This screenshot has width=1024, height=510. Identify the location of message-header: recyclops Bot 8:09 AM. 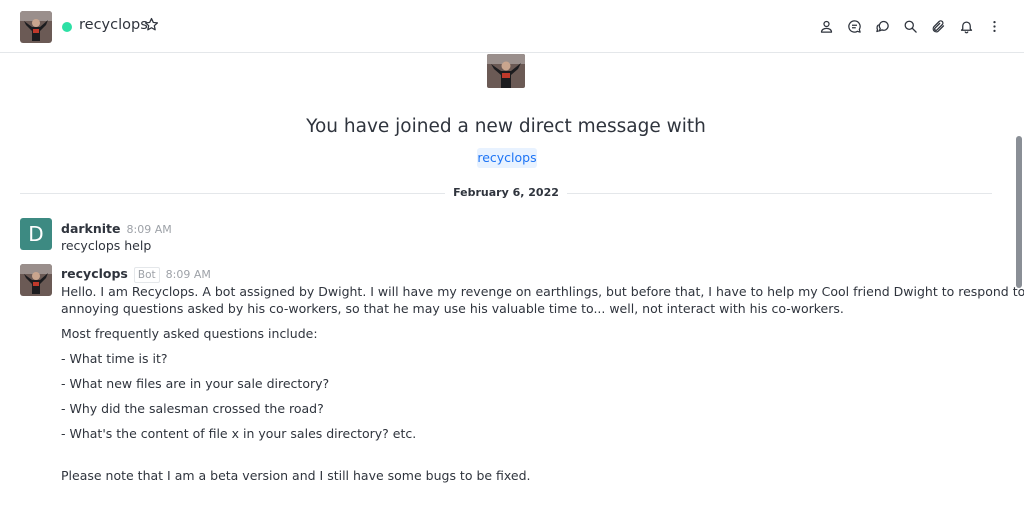
(136, 274).